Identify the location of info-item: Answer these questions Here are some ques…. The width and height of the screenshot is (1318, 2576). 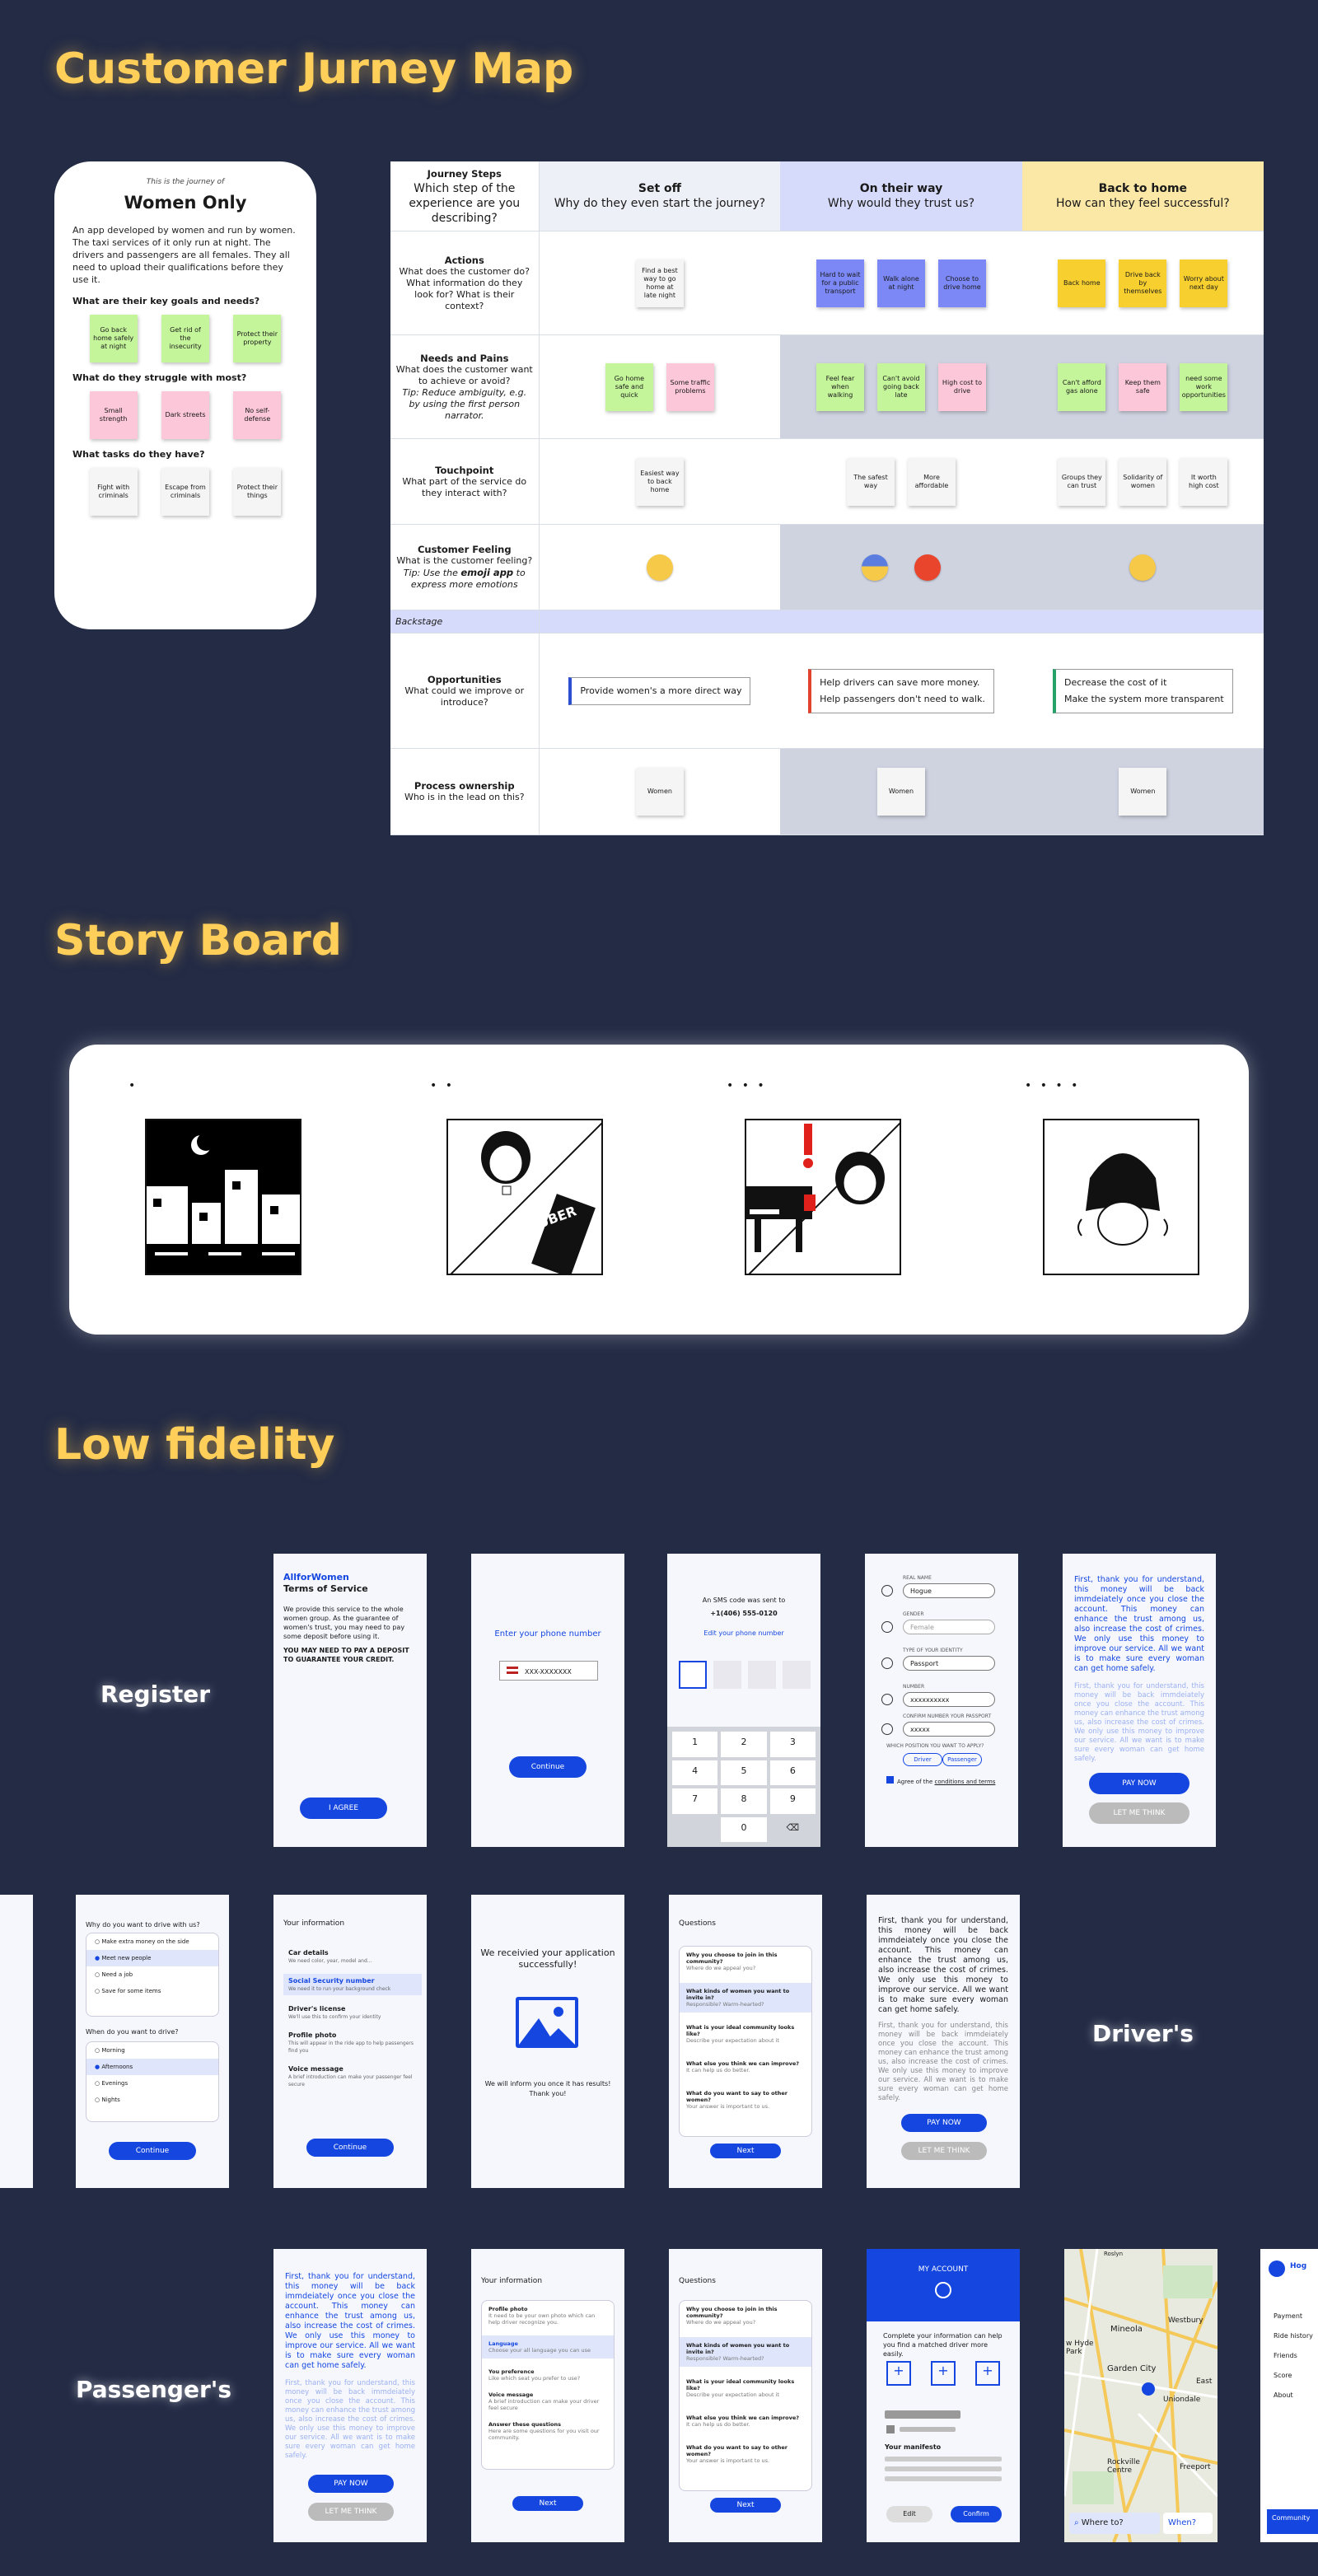
(548, 2431).